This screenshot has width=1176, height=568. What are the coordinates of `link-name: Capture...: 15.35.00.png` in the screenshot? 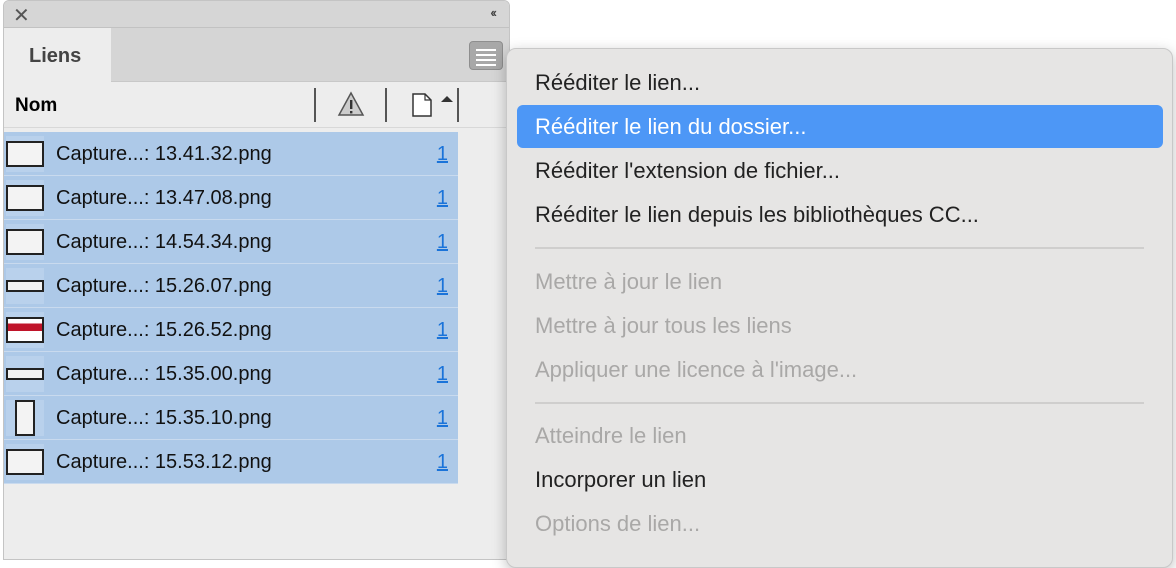 It's located at (164, 374).